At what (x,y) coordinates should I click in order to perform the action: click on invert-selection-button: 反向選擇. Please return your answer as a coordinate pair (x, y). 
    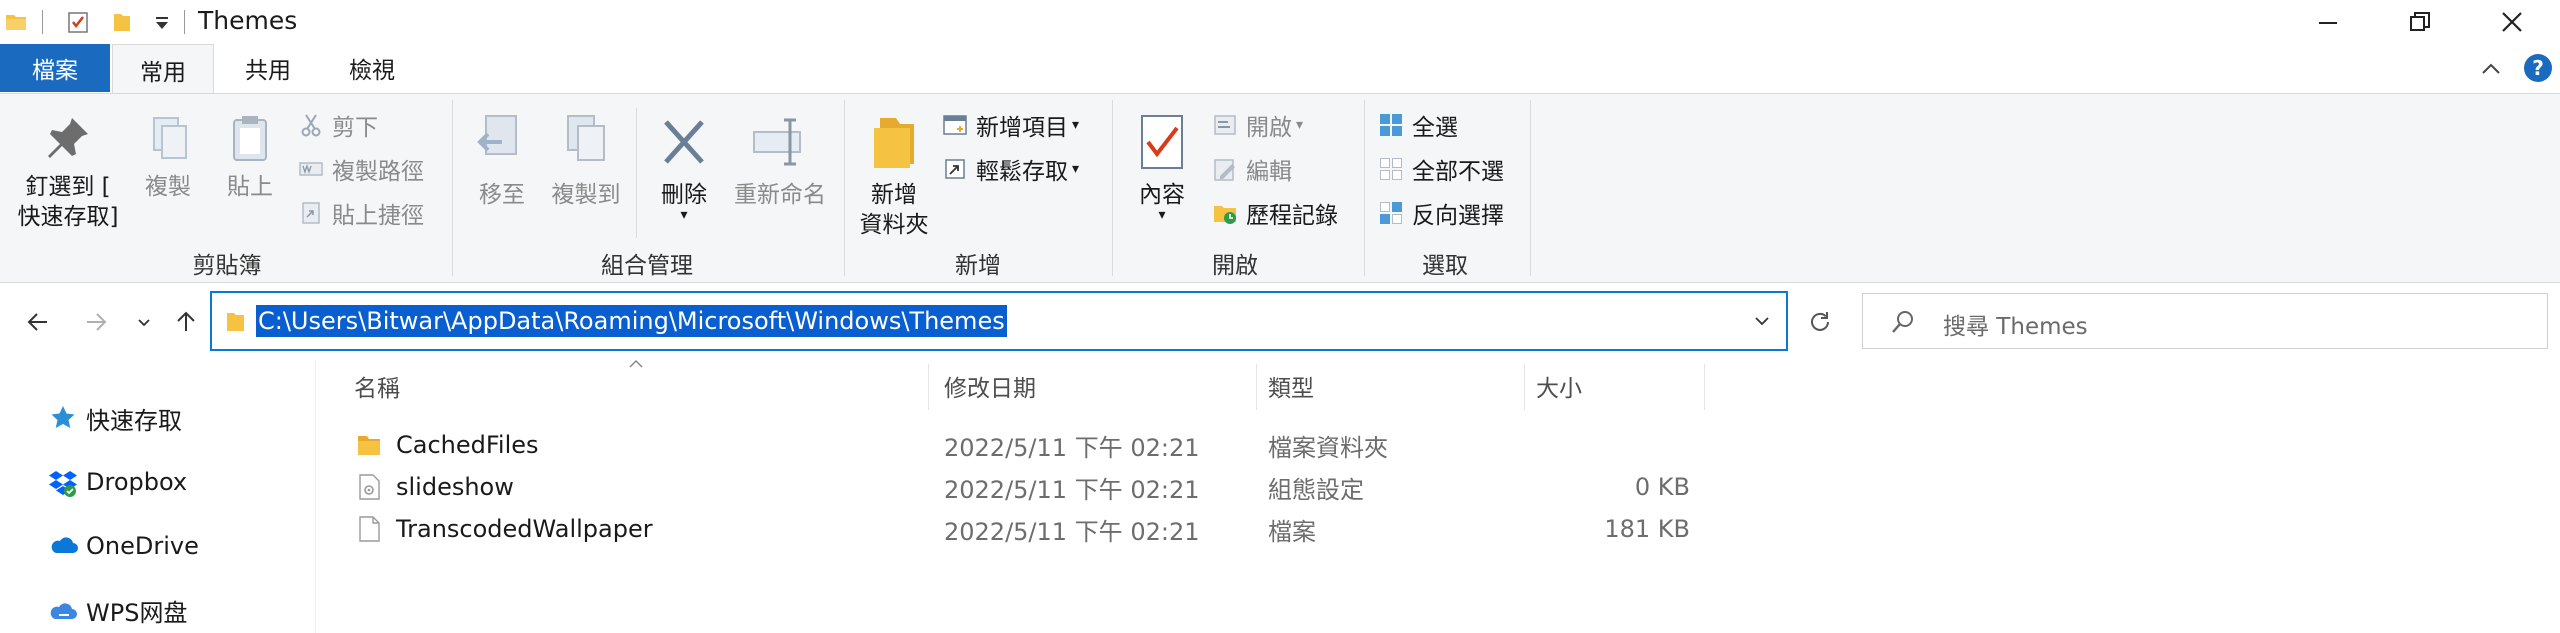
    Looking at the image, I should click on (1441, 213).